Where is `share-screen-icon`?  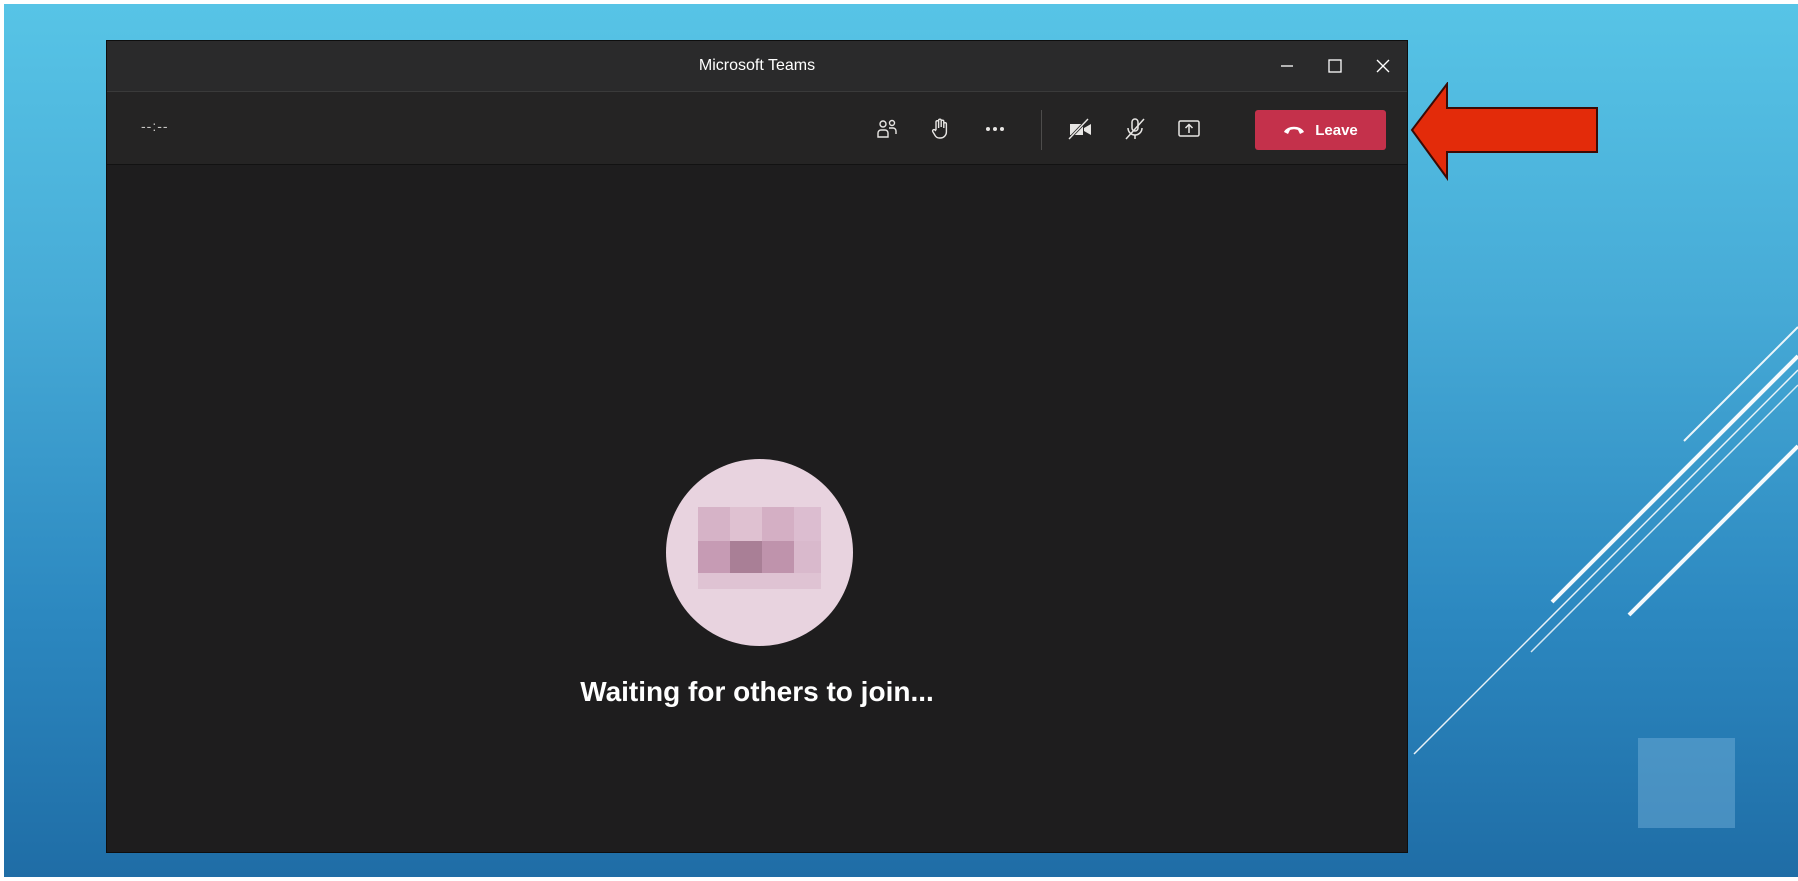
share-screen-icon is located at coordinates (1189, 128).